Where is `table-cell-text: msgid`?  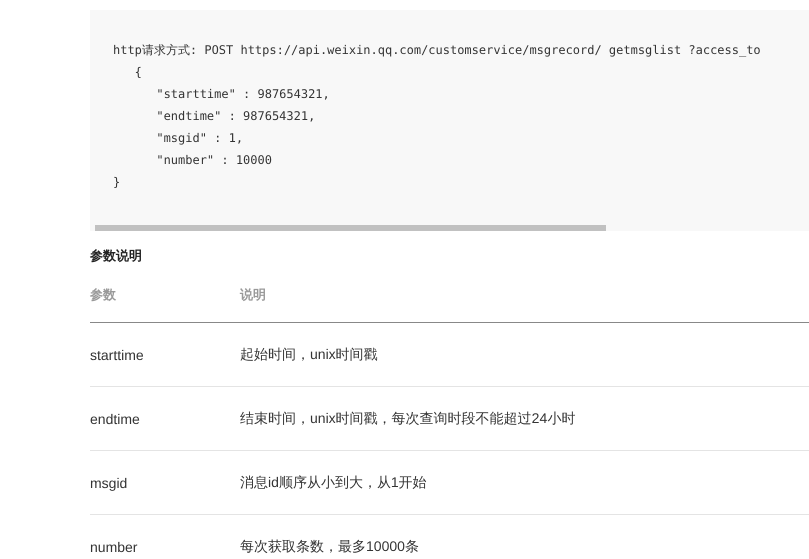
table-cell-text: msgid is located at coordinates (109, 482).